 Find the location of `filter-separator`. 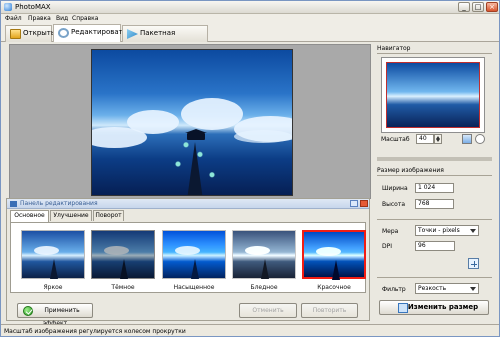

filter-separator is located at coordinates (434, 277).